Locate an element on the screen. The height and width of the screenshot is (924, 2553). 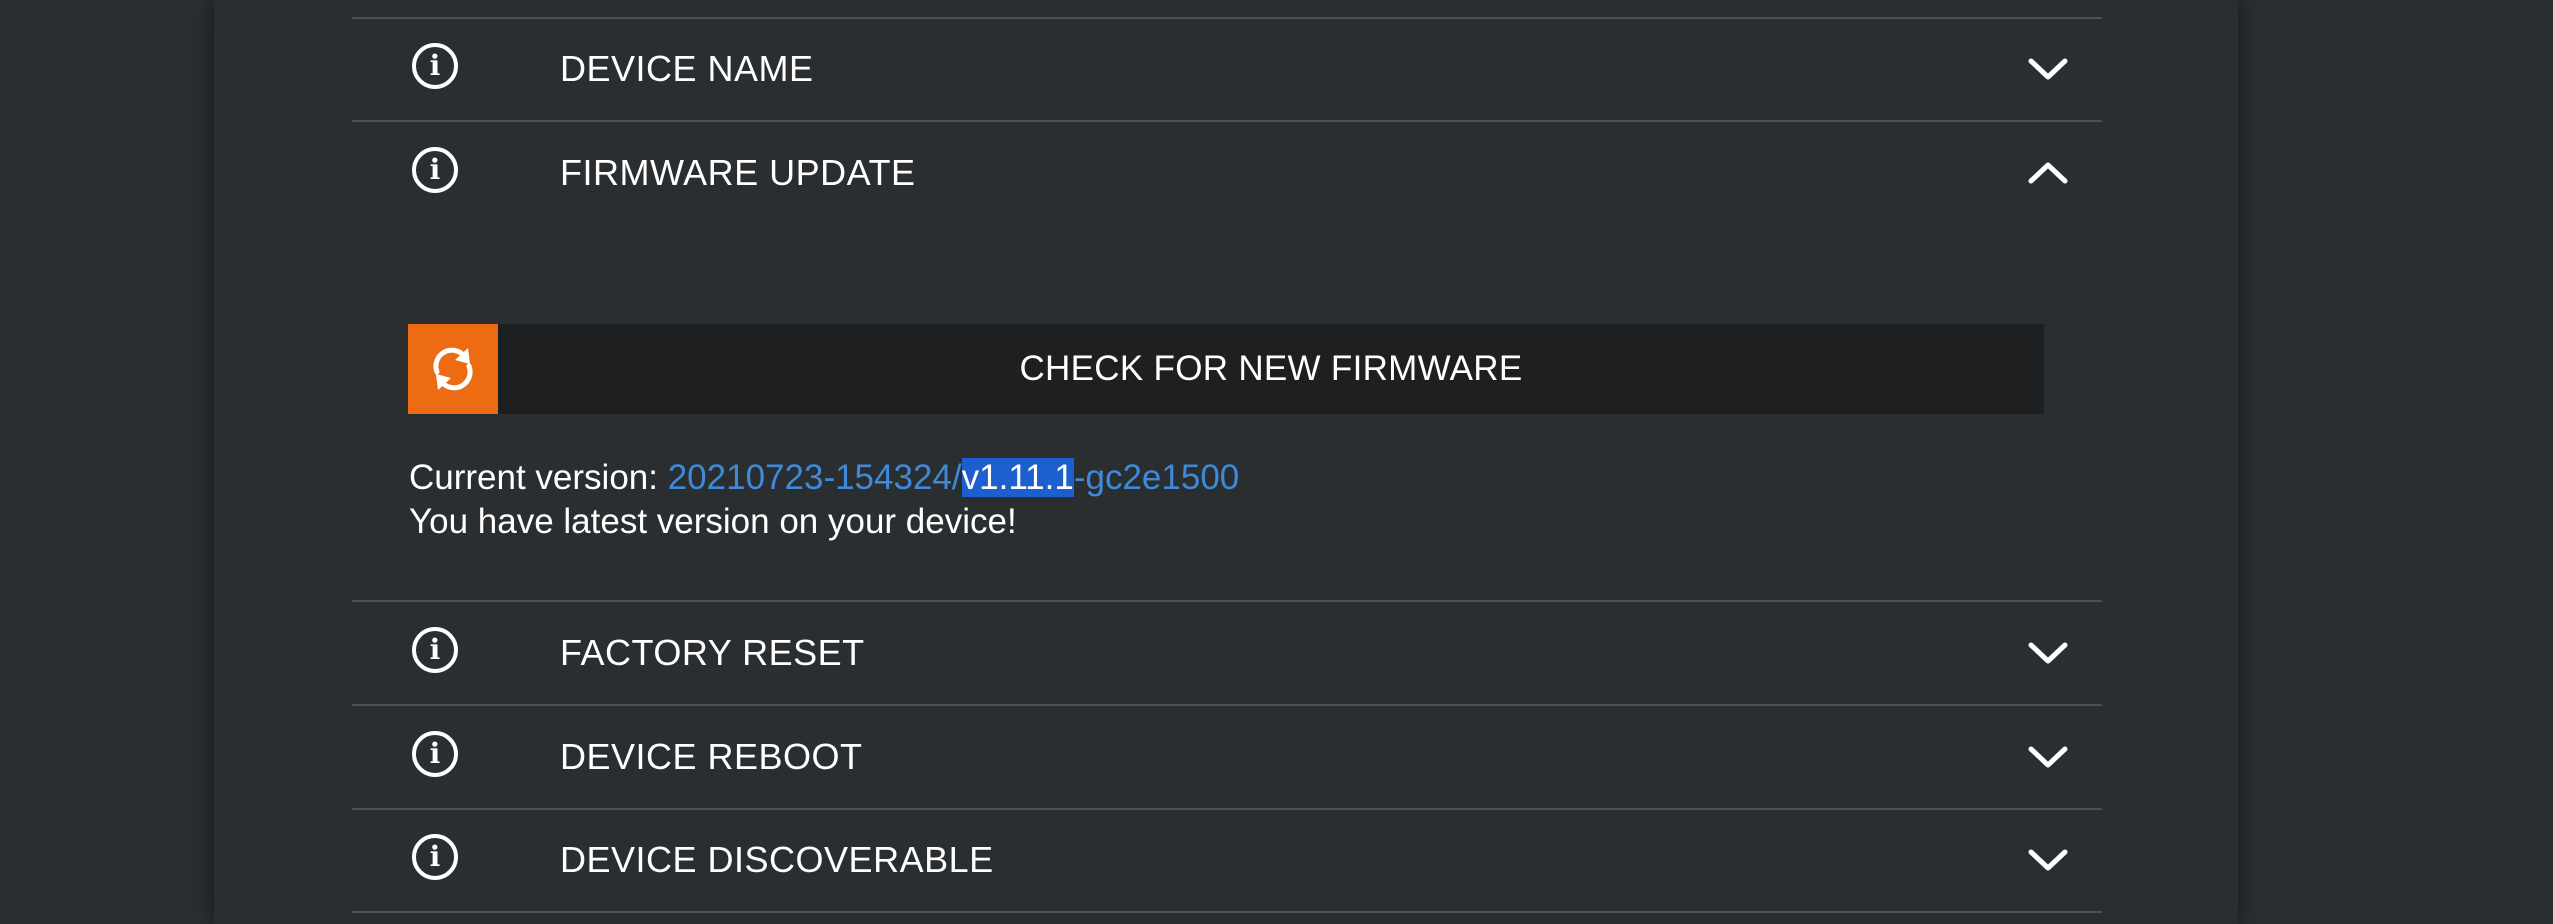
version-prefix: 20210723-154324/ is located at coordinates (814, 477).